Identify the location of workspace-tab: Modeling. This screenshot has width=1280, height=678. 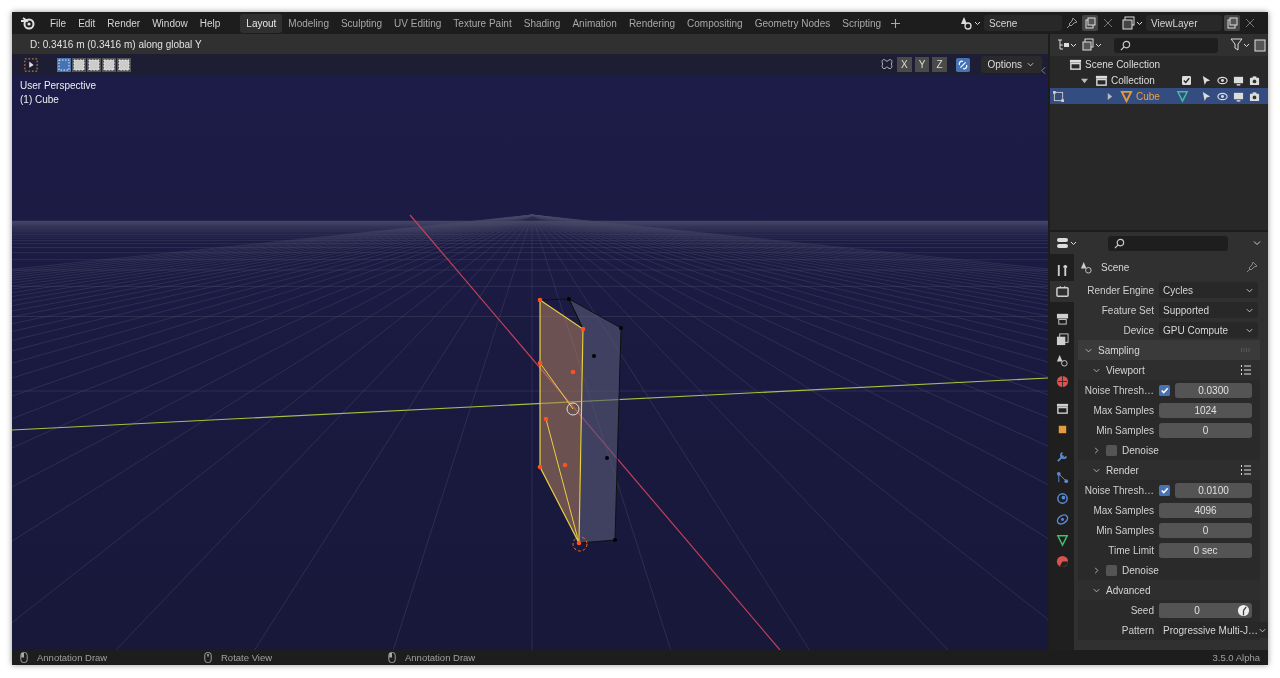
(308, 23).